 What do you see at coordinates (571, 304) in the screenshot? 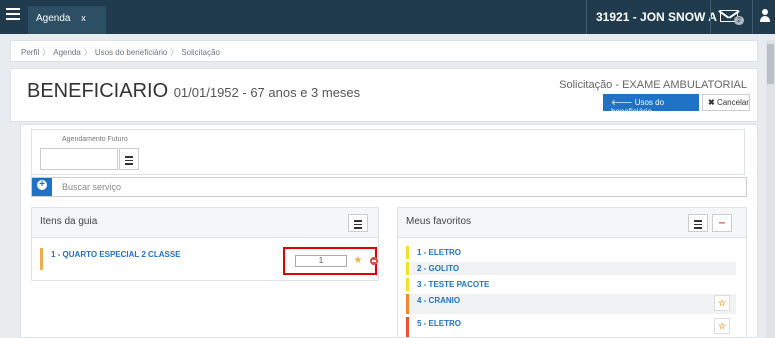
I see `list-item: 4 - CRANIO ☆` at bounding box center [571, 304].